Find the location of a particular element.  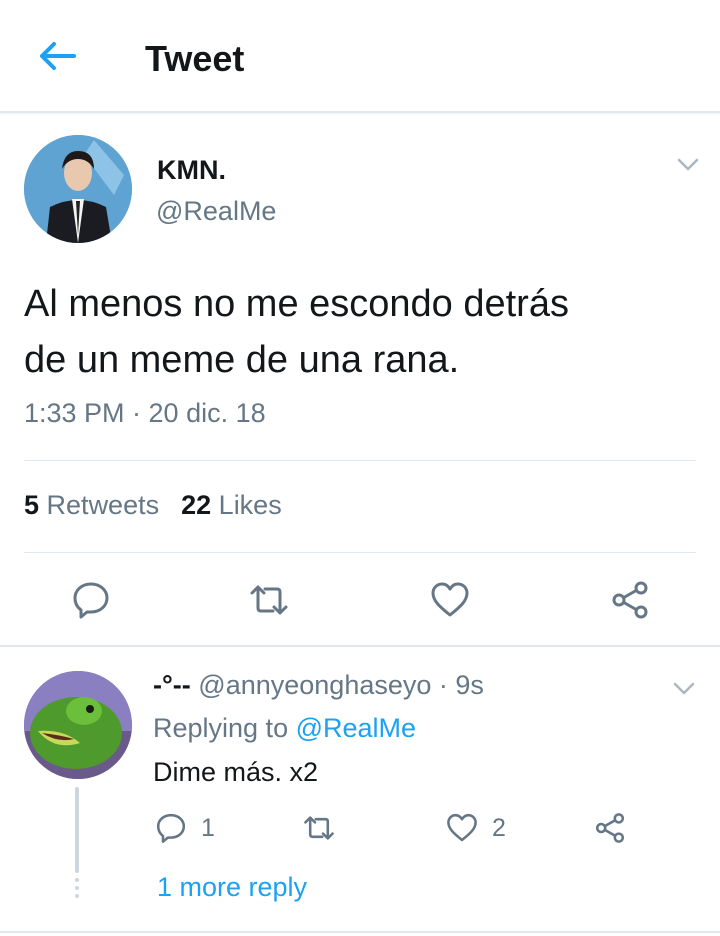

reply-reply-button: 1 is located at coordinates (185, 828).